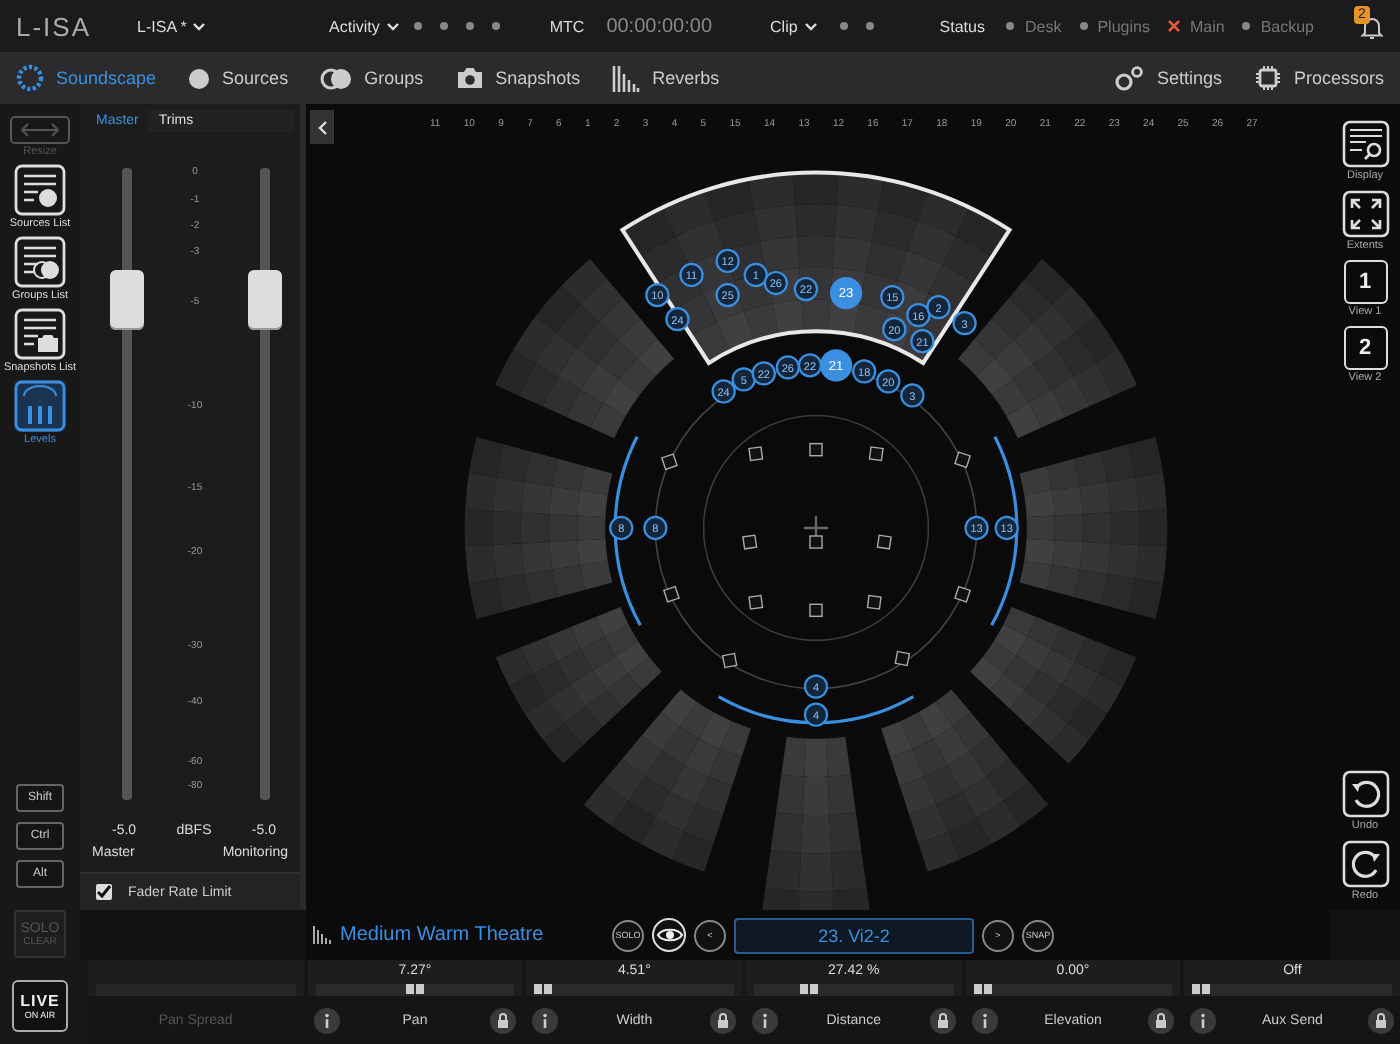  I want to click on view-icon: 1, so click(1365, 282).